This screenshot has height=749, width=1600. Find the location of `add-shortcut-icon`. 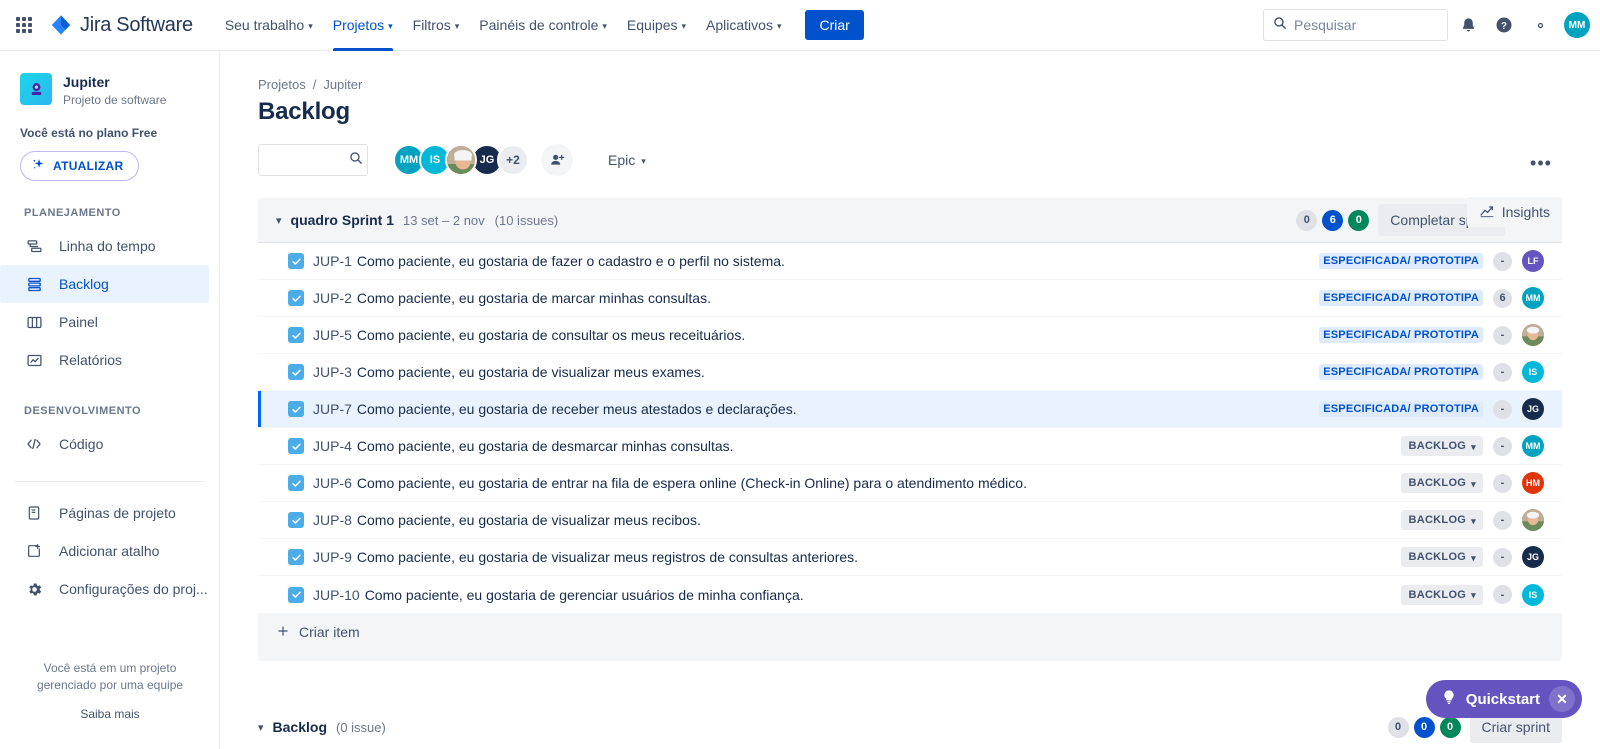

add-shortcut-icon is located at coordinates (34, 551).